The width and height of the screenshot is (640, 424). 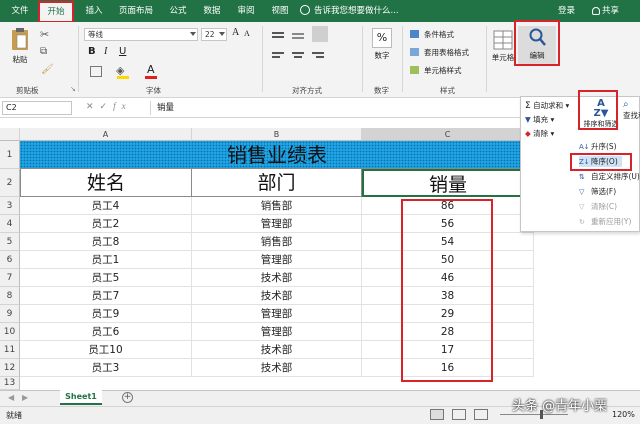 What do you see at coordinates (10, 383) in the screenshot?
I see `row-header: 13` at bounding box center [10, 383].